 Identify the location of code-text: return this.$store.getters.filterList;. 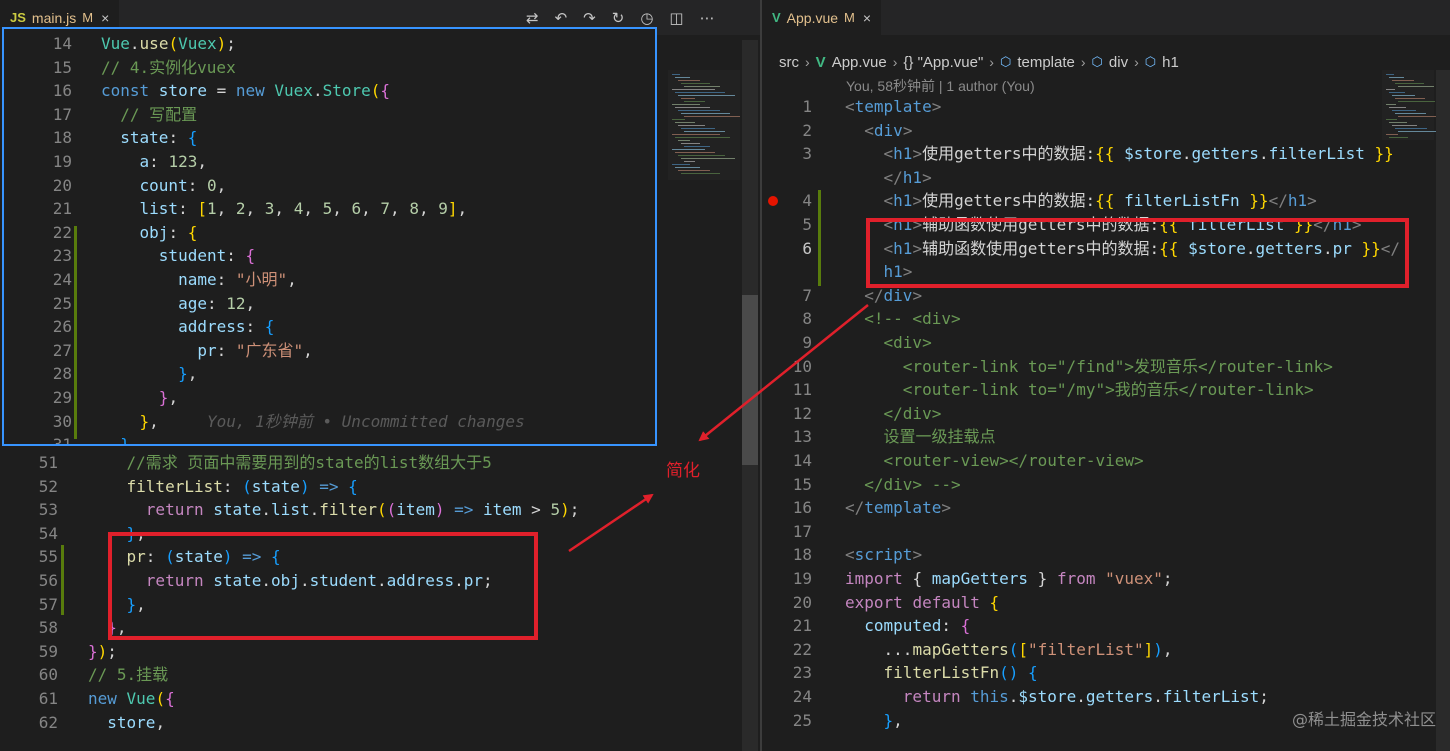
(1057, 697).